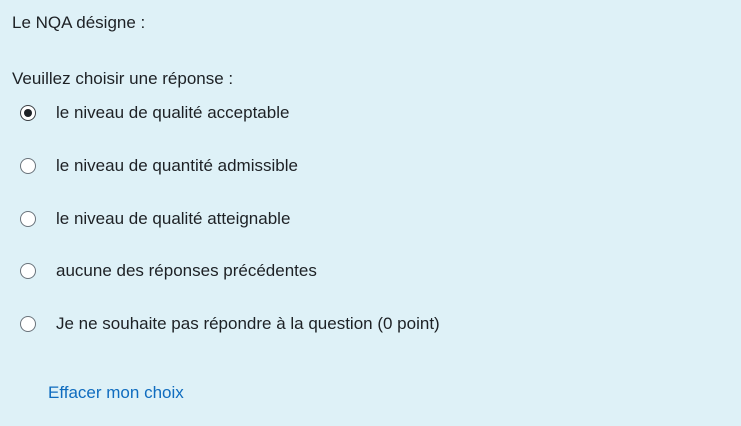  I want to click on answer-label: le niveau de quantité admissible, so click(177, 165).